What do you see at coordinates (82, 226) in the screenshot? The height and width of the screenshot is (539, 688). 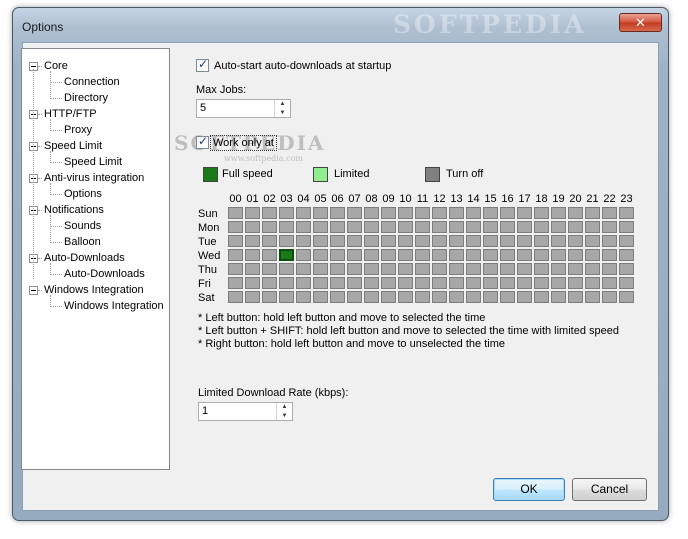 I see `tree-item: Sounds` at bounding box center [82, 226].